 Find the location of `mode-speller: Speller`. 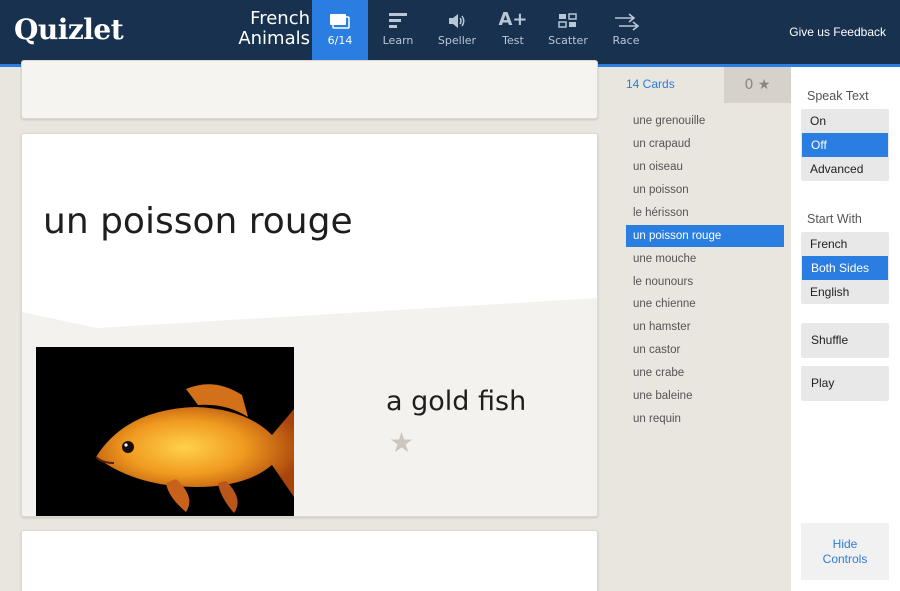

mode-speller: Speller is located at coordinates (457, 32).